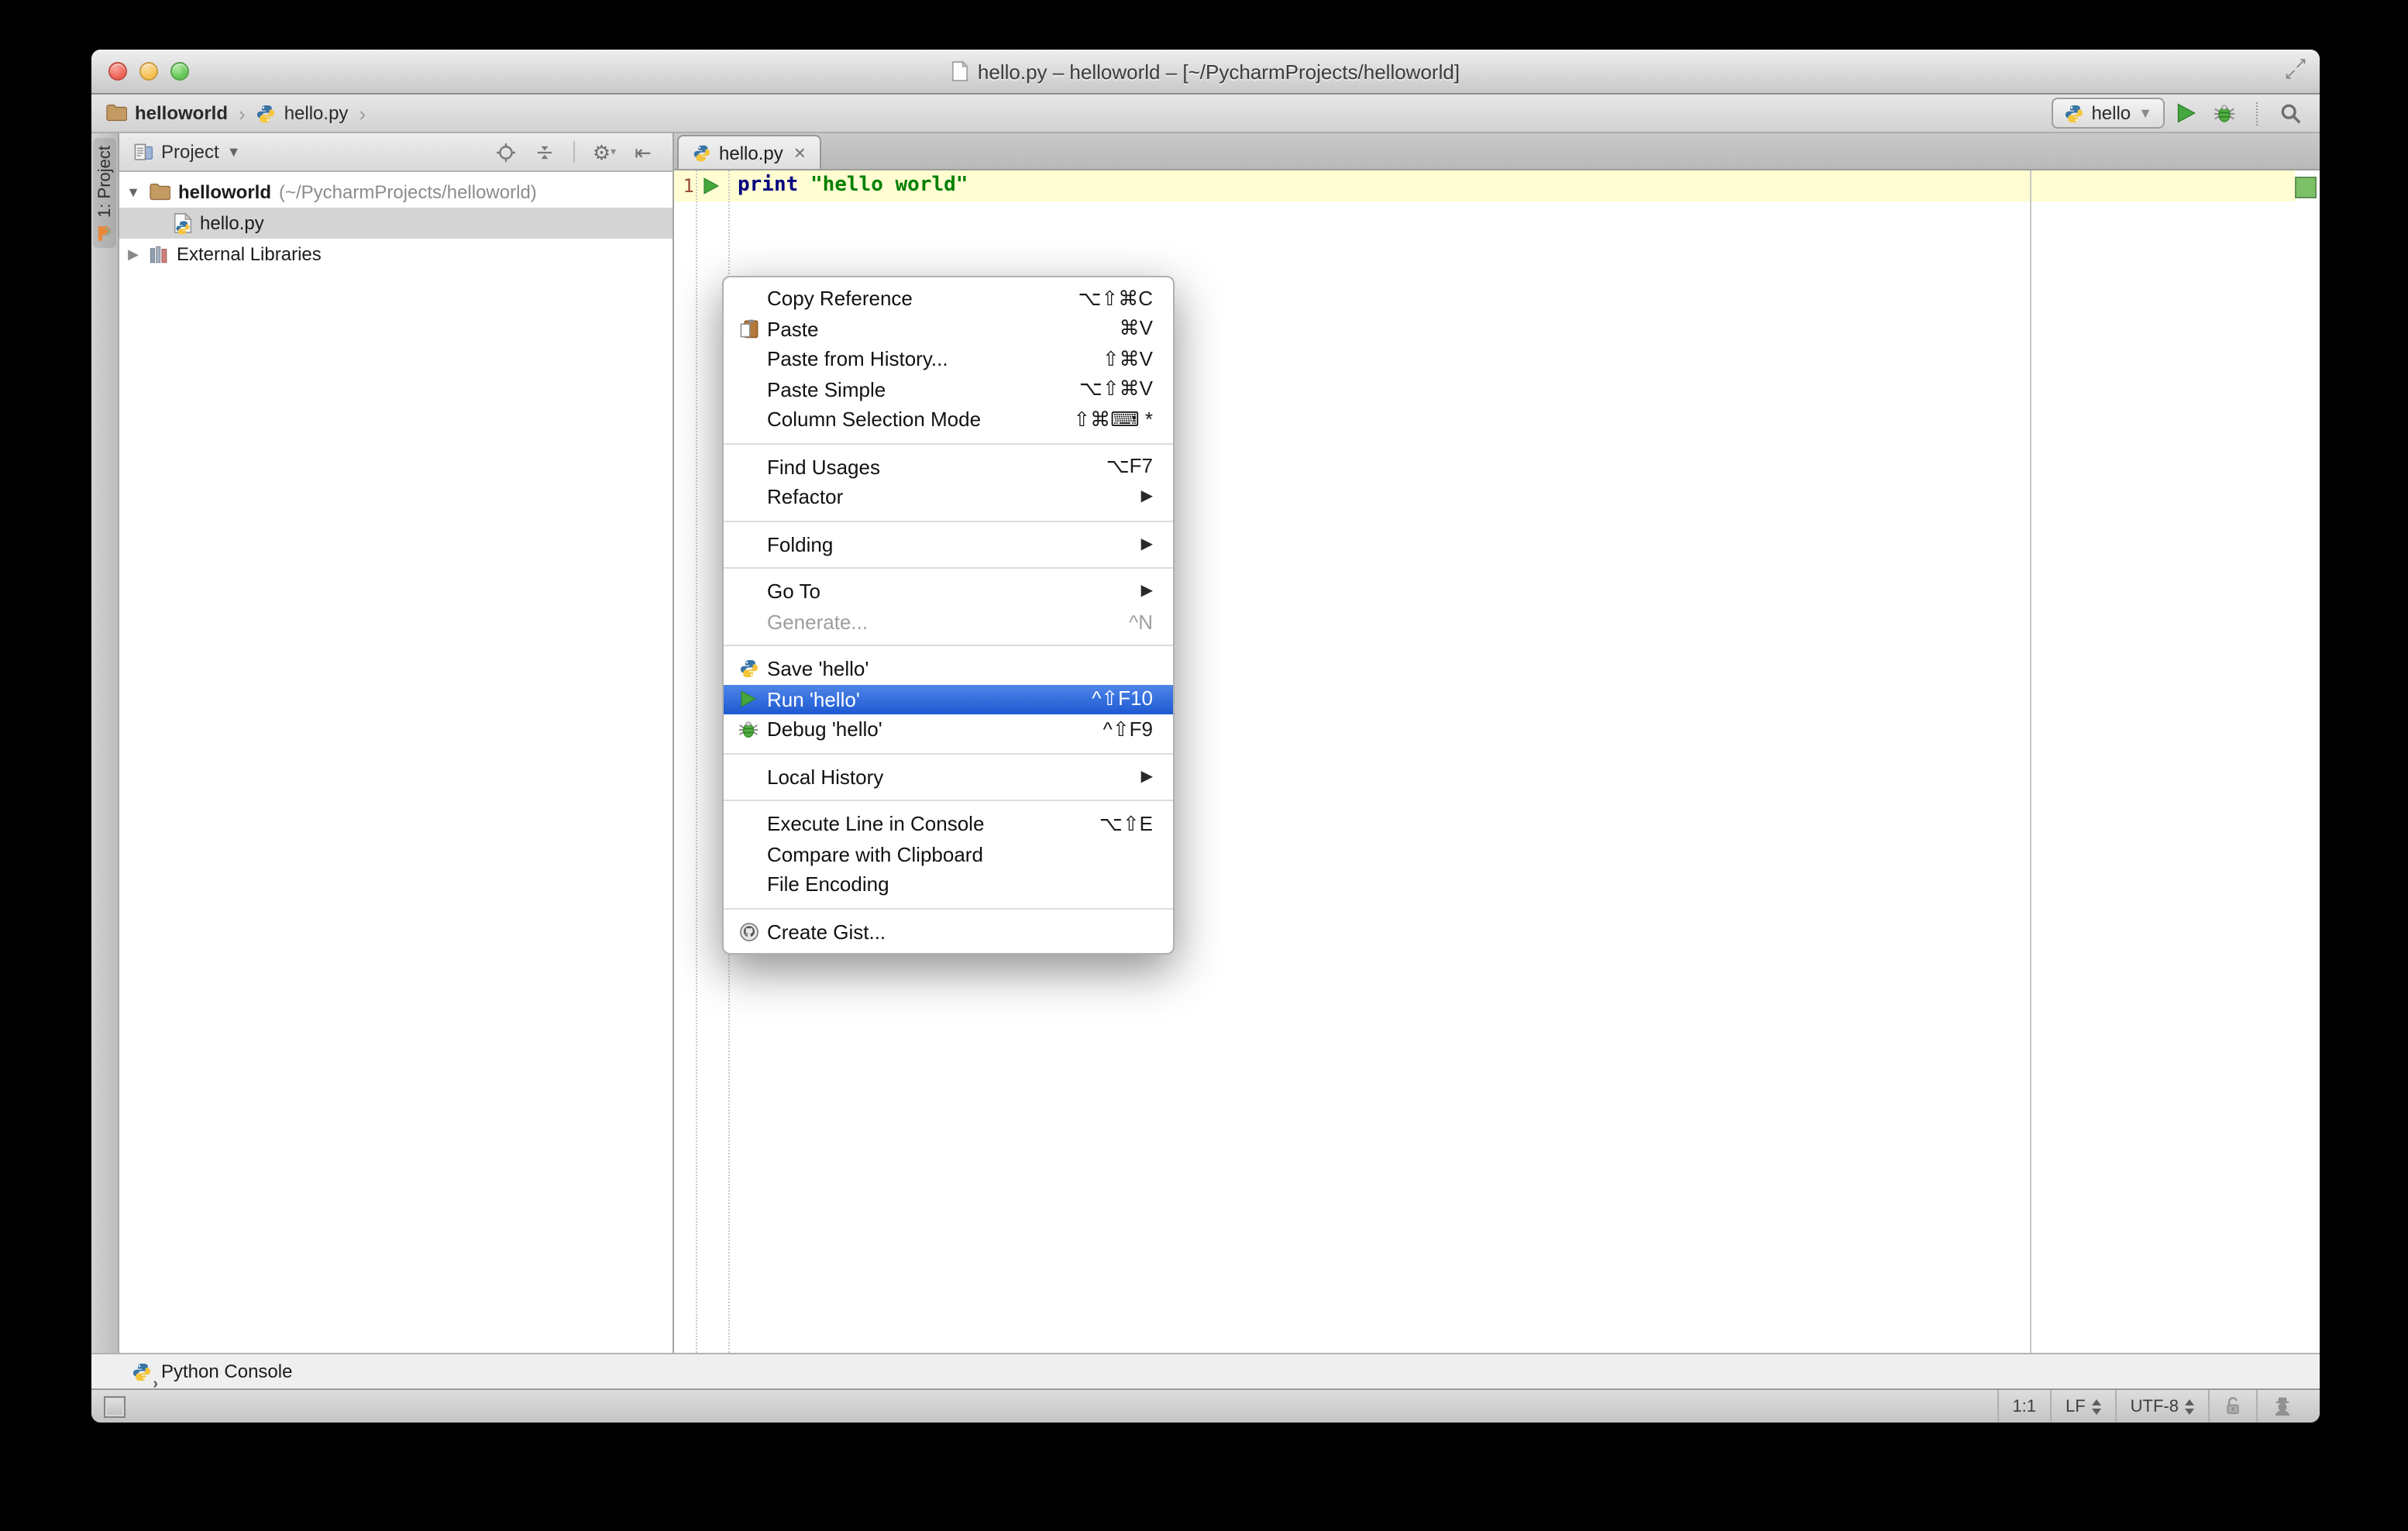  Describe the element at coordinates (316, 113) in the screenshot. I see `breadcrumb-file-label: hello.py` at that location.